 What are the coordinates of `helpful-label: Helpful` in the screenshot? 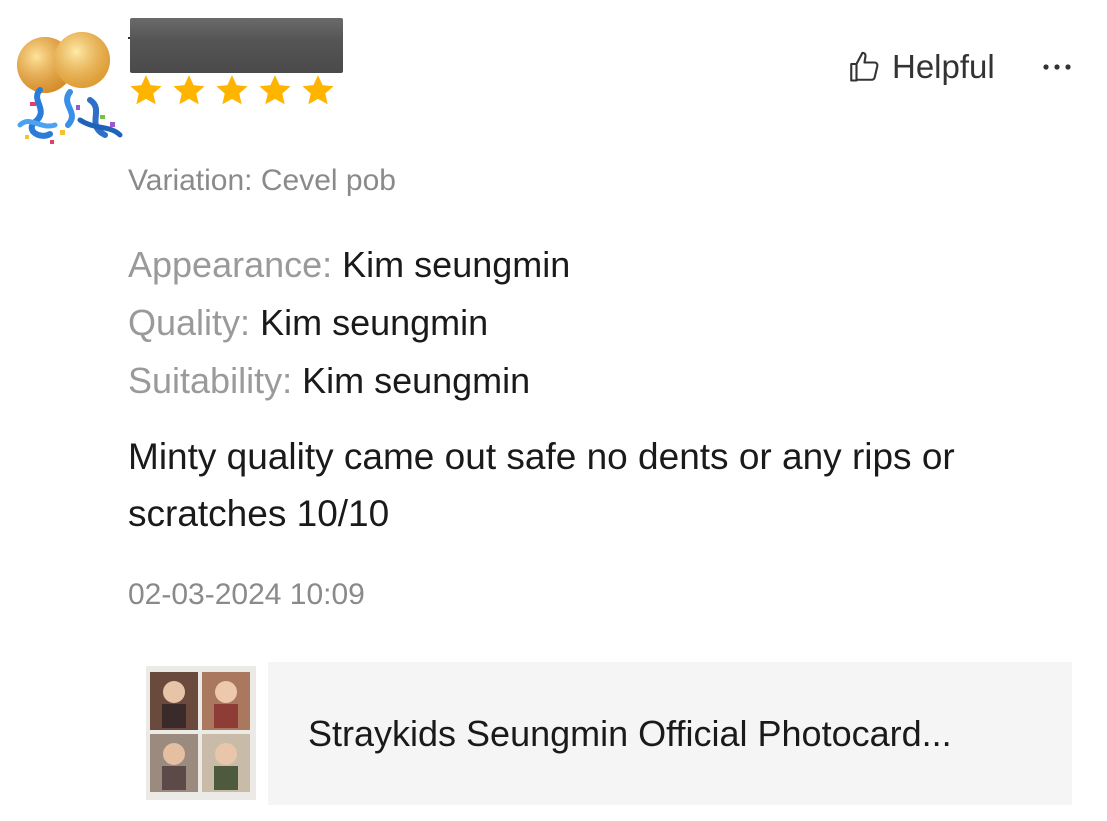 It's located at (943, 66).